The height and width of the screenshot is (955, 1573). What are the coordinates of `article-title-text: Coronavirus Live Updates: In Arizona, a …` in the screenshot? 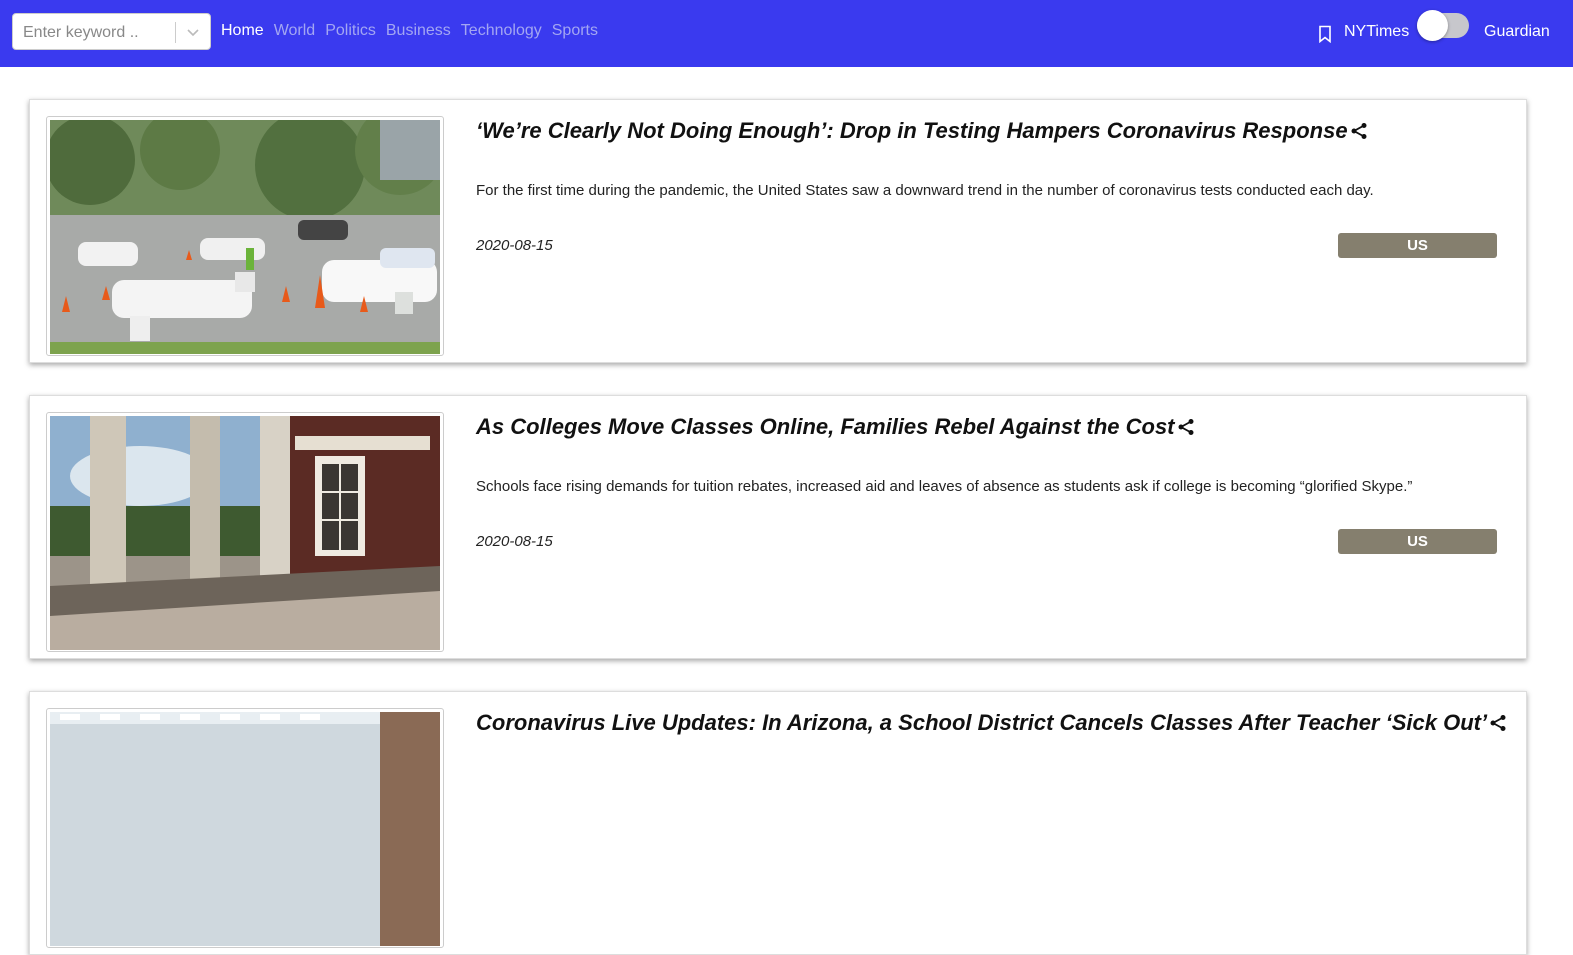 It's located at (981, 722).